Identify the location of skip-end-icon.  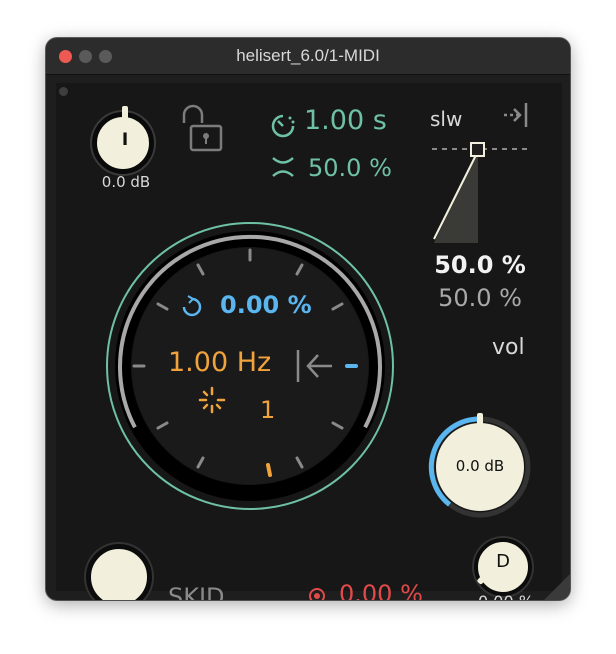
(515, 115).